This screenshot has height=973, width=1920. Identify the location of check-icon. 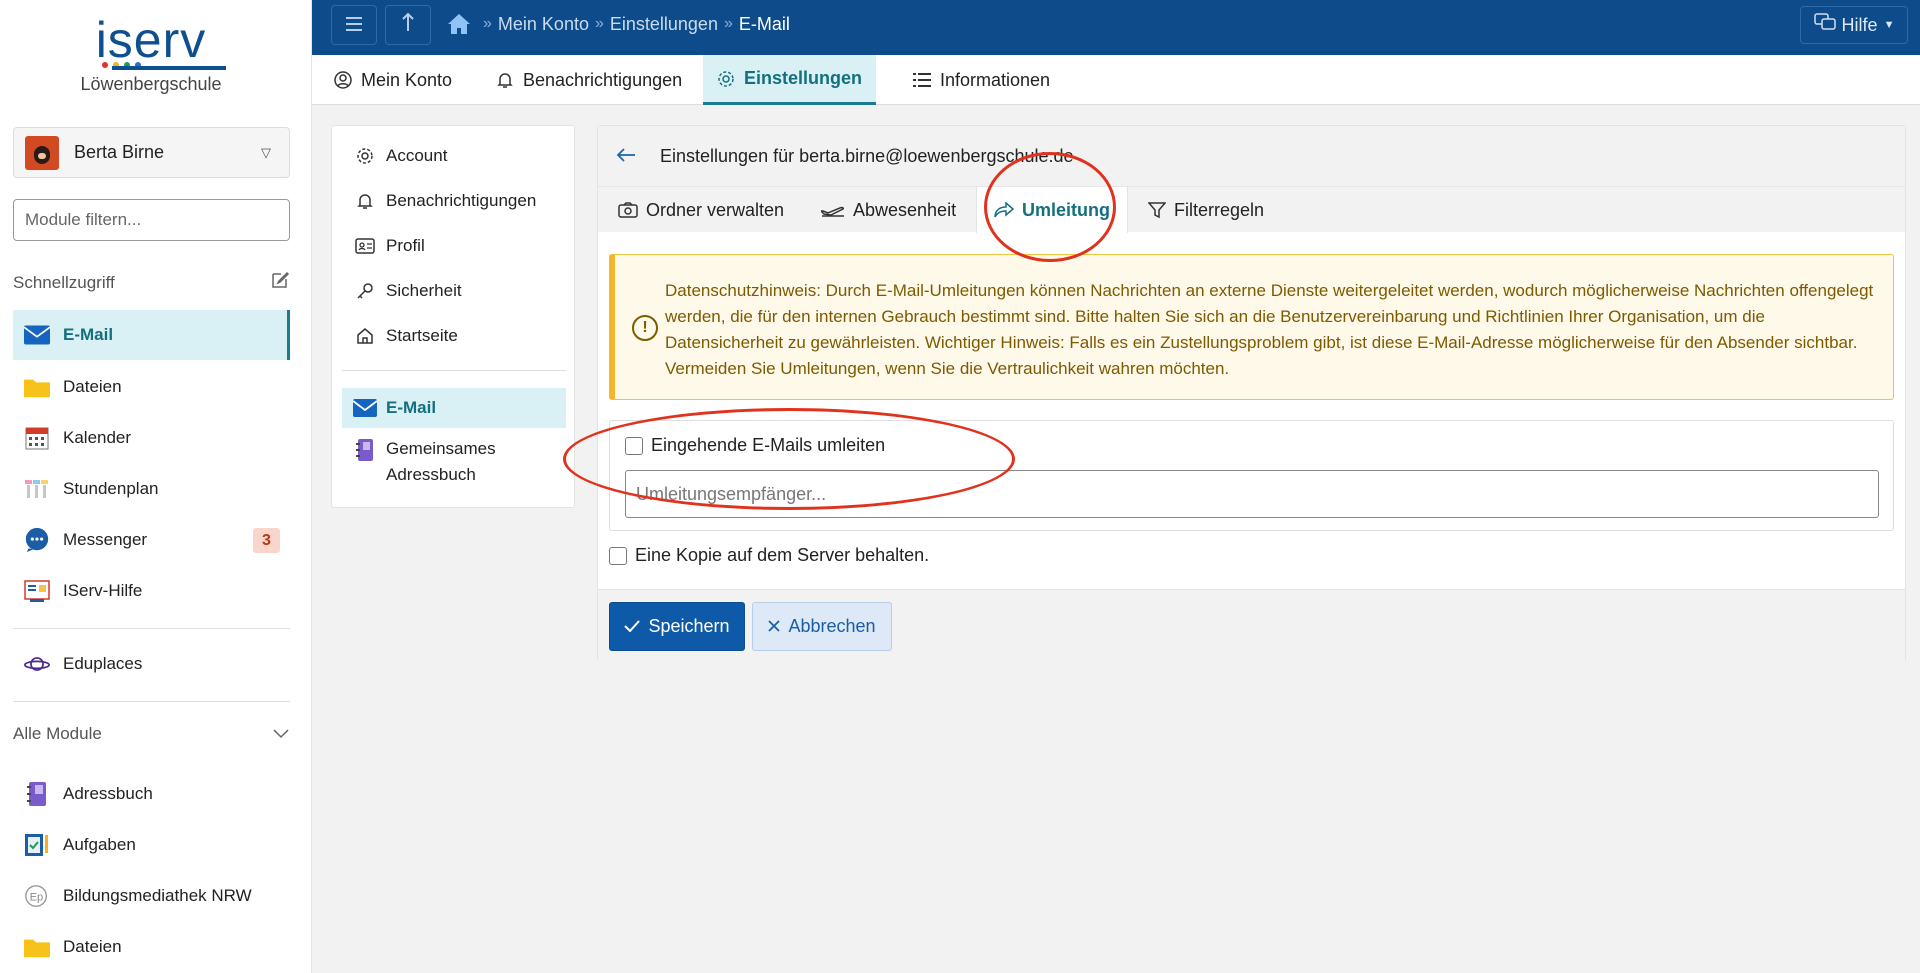
(632, 626).